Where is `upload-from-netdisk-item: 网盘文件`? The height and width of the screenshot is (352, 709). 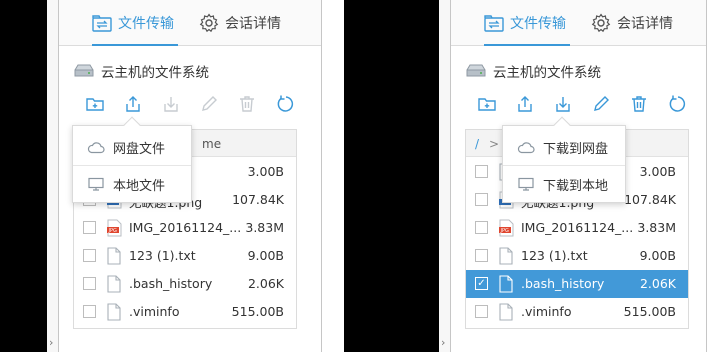
upload-from-netdisk-item: 网盘文件 is located at coordinates (132, 147).